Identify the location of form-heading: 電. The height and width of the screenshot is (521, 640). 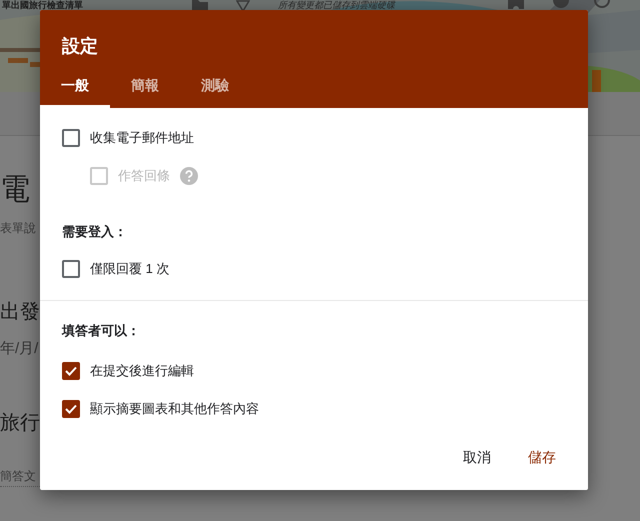
(15, 190).